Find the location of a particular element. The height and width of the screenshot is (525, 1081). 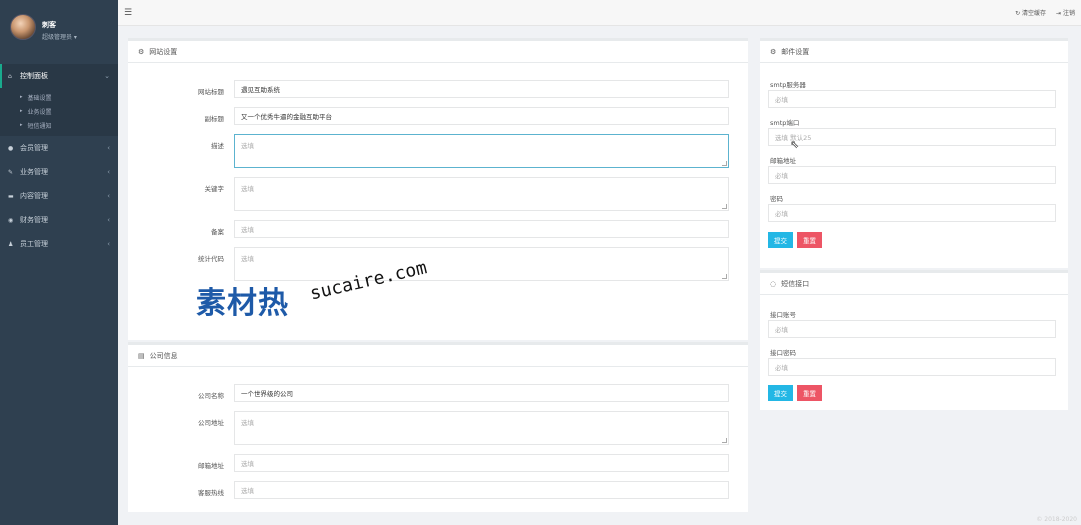

clear-cache-button: ↻ 清空缓存 is located at coordinates (1030, 12).